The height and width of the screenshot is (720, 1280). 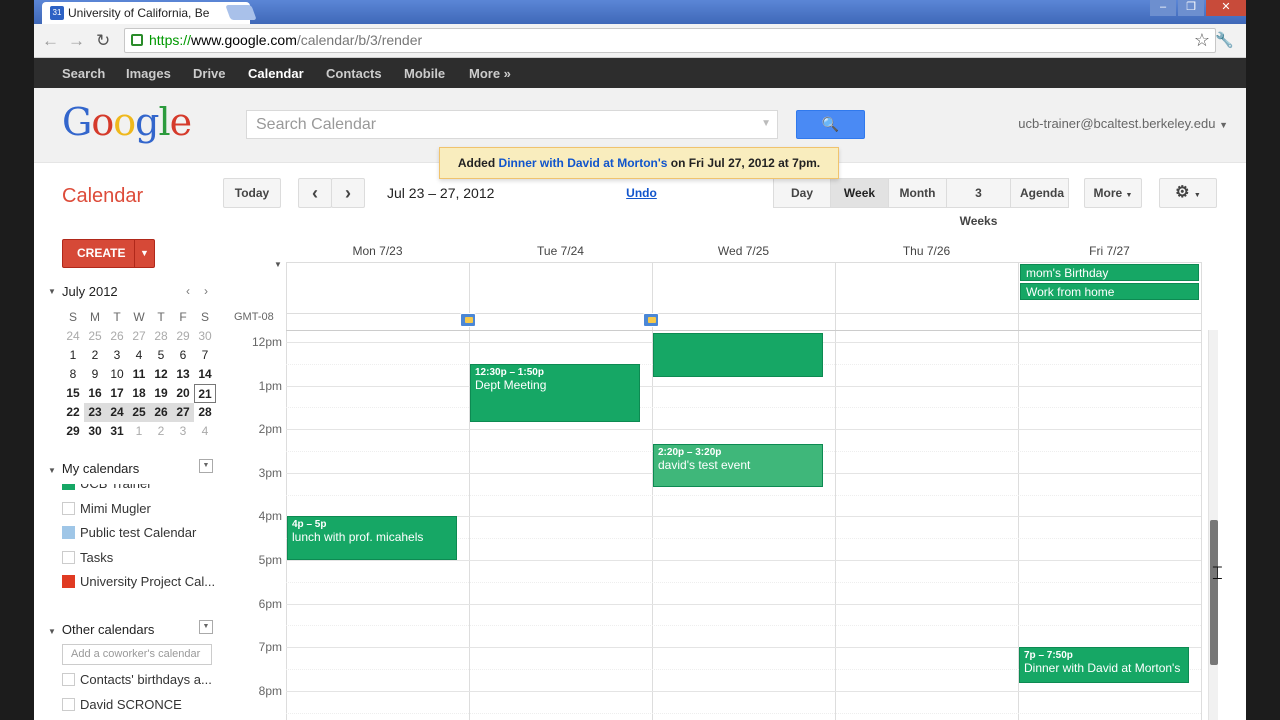 I want to click on gbar-calendar: Calendar, so click(x=276, y=73).